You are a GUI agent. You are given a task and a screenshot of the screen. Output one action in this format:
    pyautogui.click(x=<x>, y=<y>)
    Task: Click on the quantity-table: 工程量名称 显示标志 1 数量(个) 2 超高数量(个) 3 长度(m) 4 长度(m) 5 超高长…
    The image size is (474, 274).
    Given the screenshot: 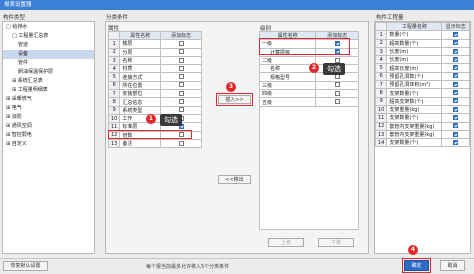 What is the action you would take?
    pyautogui.click(x=422, y=84)
    